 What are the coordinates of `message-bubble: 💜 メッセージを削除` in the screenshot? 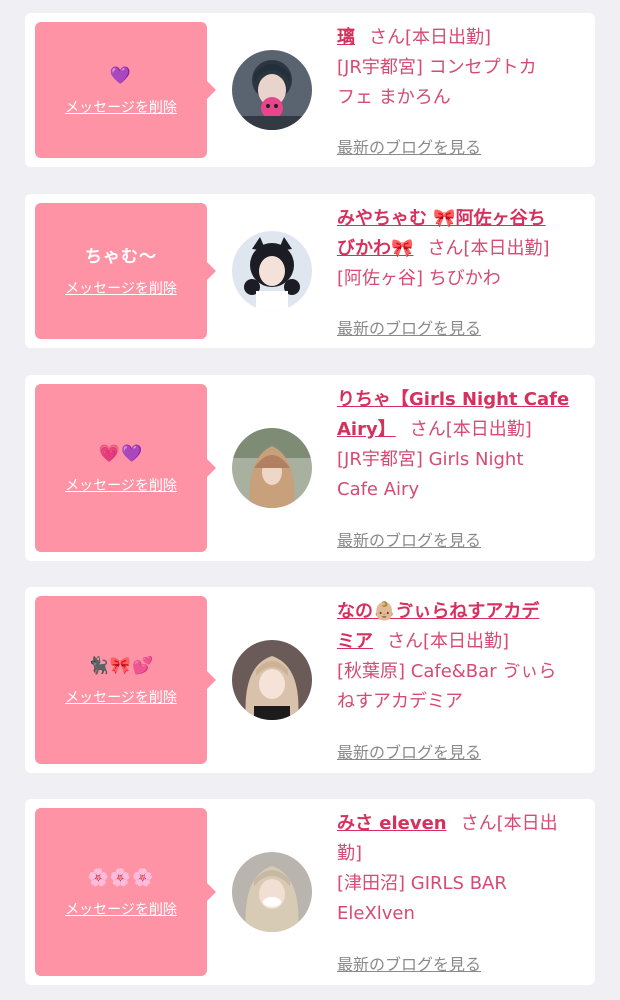 It's located at (125, 90).